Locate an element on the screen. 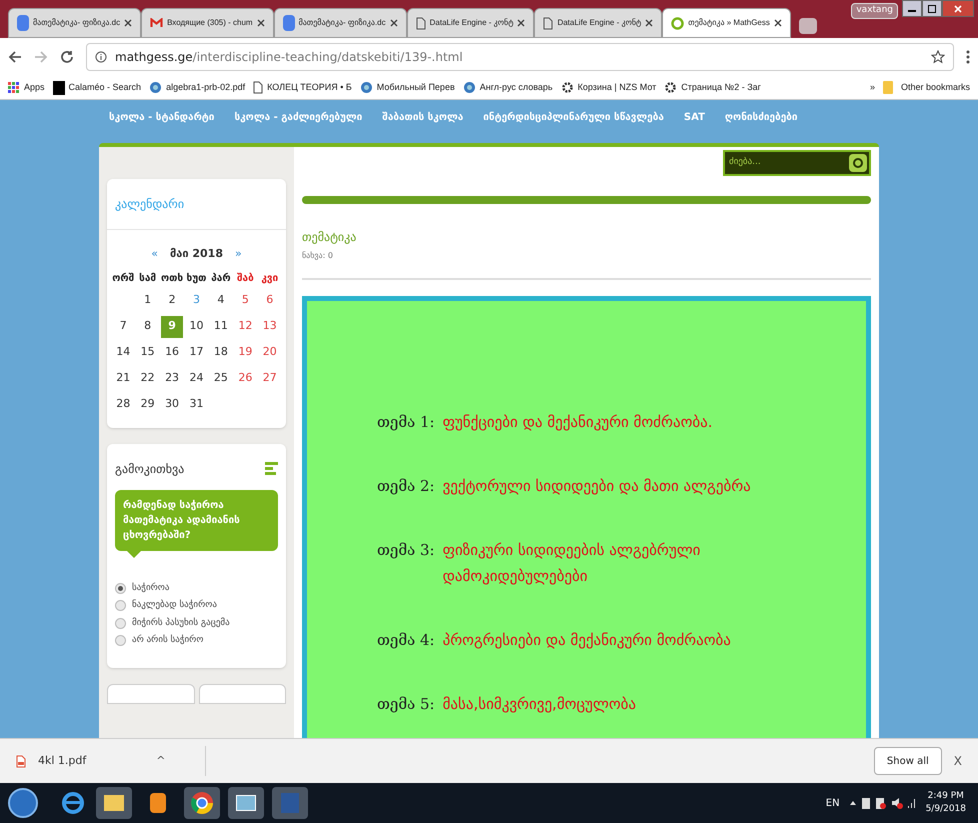  new-tab-button is located at coordinates (807, 26).